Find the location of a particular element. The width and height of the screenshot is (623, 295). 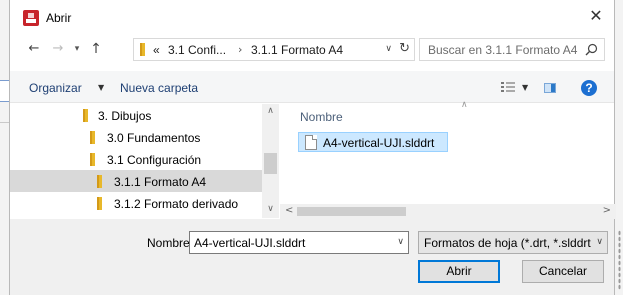

file-type-value: Formatos de hoja (*.drt, *.slddrt is located at coordinates (507, 243).